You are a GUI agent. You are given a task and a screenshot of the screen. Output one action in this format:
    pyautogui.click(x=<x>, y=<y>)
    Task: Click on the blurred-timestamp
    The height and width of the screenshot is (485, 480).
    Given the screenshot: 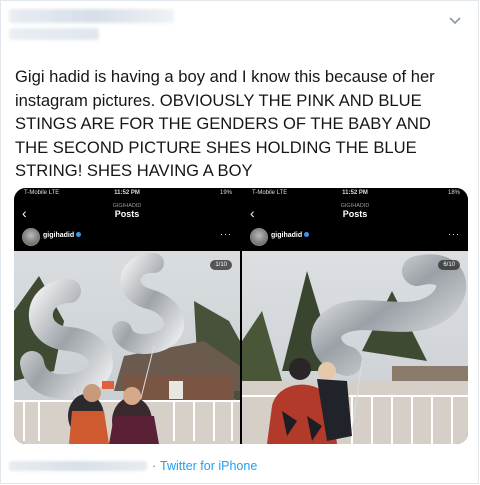 What is the action you would take?
    pyautogui.click(x=78, y=466)
    